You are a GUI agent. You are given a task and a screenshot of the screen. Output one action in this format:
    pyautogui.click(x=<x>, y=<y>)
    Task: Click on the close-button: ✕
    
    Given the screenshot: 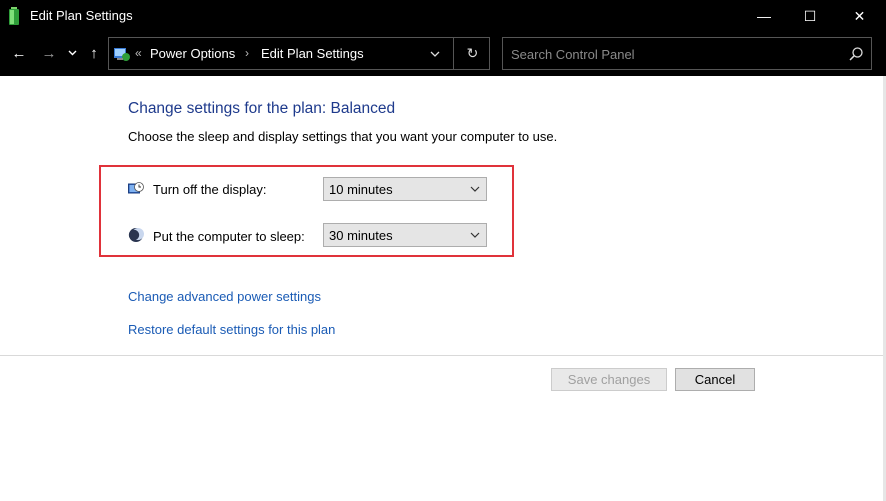 What is the action you would take?
    pyautogui.click(x=859, y=16)
    